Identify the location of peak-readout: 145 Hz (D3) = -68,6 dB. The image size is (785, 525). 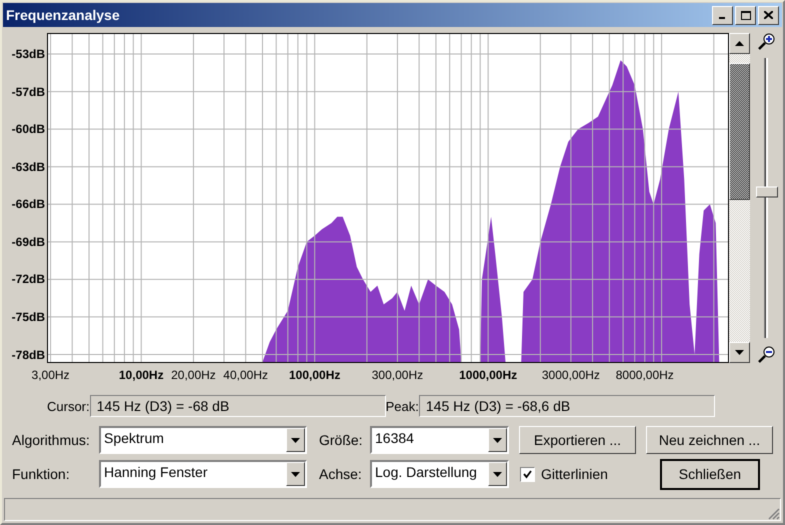
(566, 406).